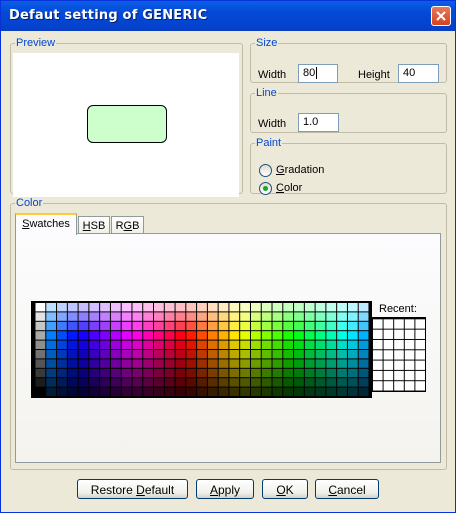  What do you see at coordinates (132, 489) in the screenshot?
I see `restore-default-button: Restore Default` at bounding box center [132, 489].